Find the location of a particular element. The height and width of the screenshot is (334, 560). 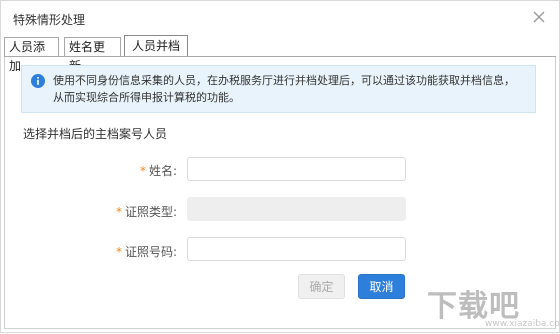

cancel-button: 取消 is located at coordinates (381, 286).